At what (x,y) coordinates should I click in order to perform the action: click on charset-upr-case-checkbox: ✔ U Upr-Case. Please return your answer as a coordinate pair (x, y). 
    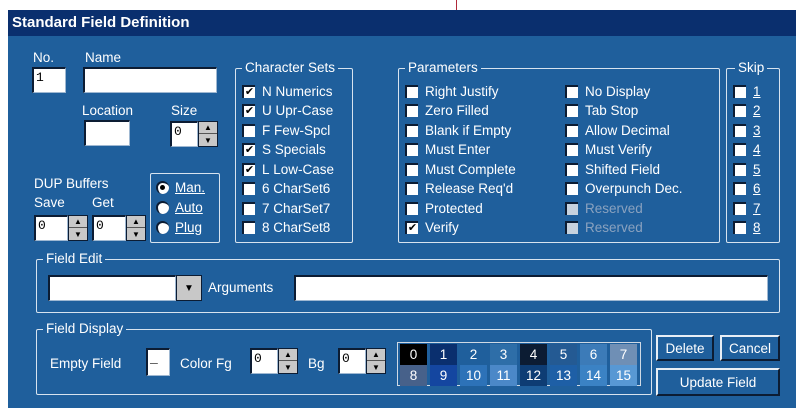
    Looking at the image, I should click on (287, 110).